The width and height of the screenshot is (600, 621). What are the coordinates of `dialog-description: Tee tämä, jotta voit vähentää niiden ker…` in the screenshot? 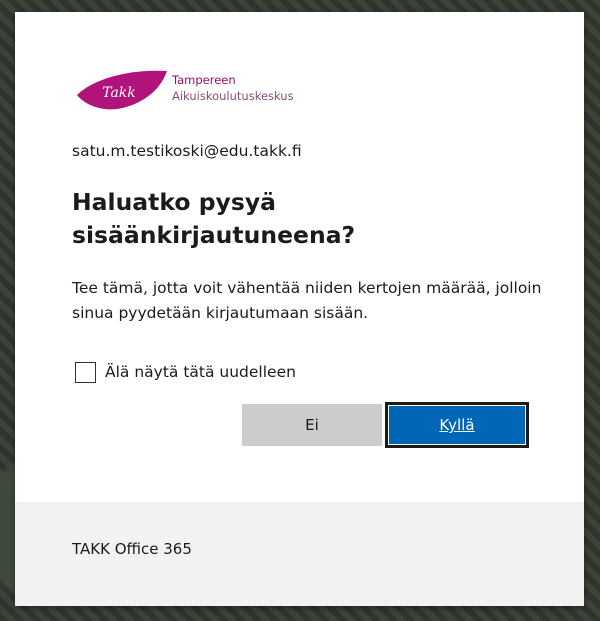 It's located at (307, 300).